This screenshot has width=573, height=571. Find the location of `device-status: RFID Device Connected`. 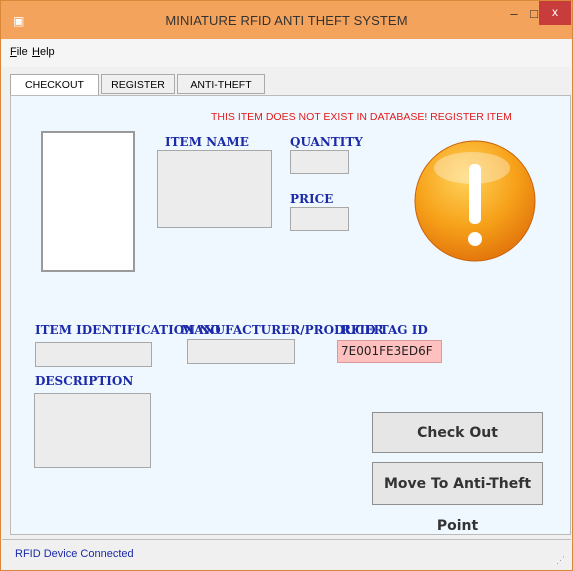

device-status: RFID Device Connected is located at coordinates (74, 554).